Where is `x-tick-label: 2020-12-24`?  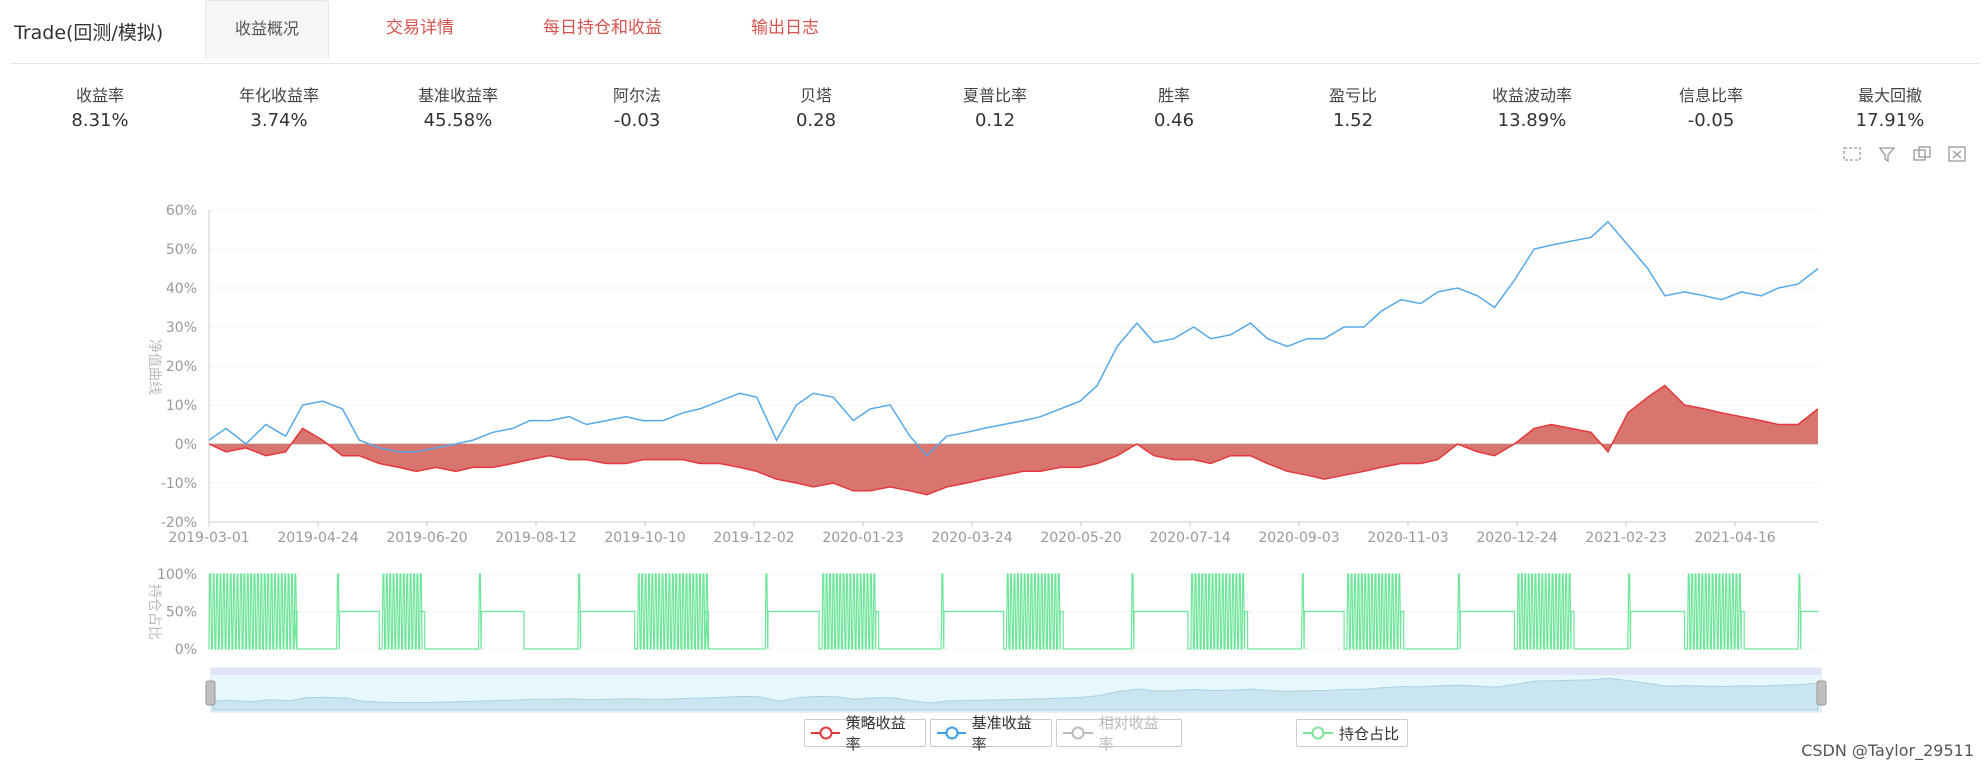
x-tick-label: 2020-12-24 is located at coordinates (1516, 538).